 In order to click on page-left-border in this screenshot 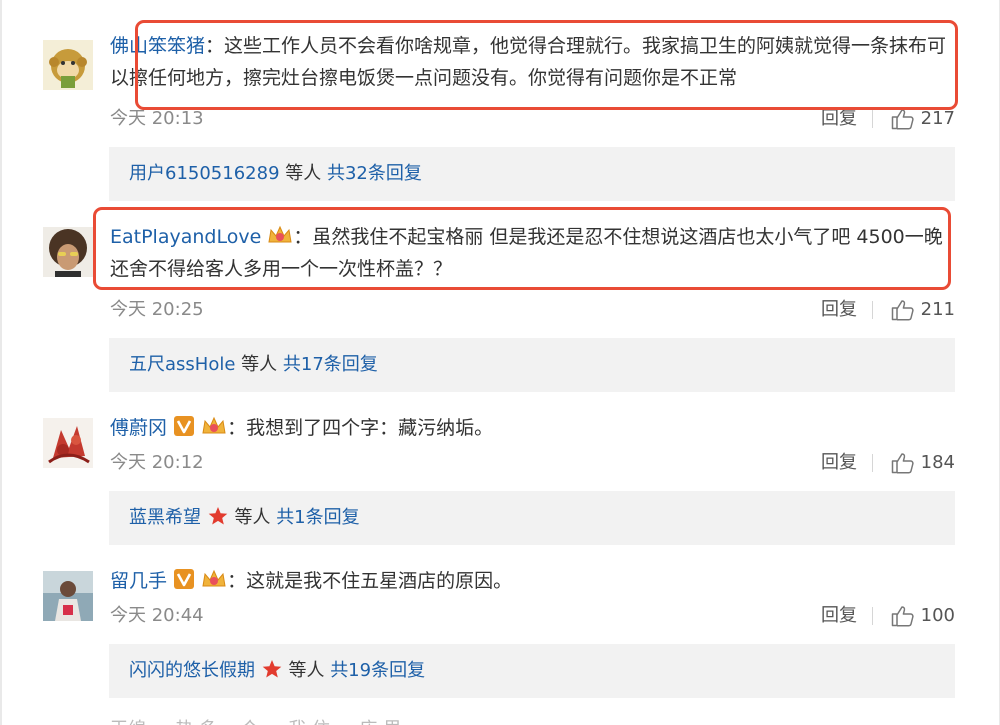, I will do `click(1, 362)`.